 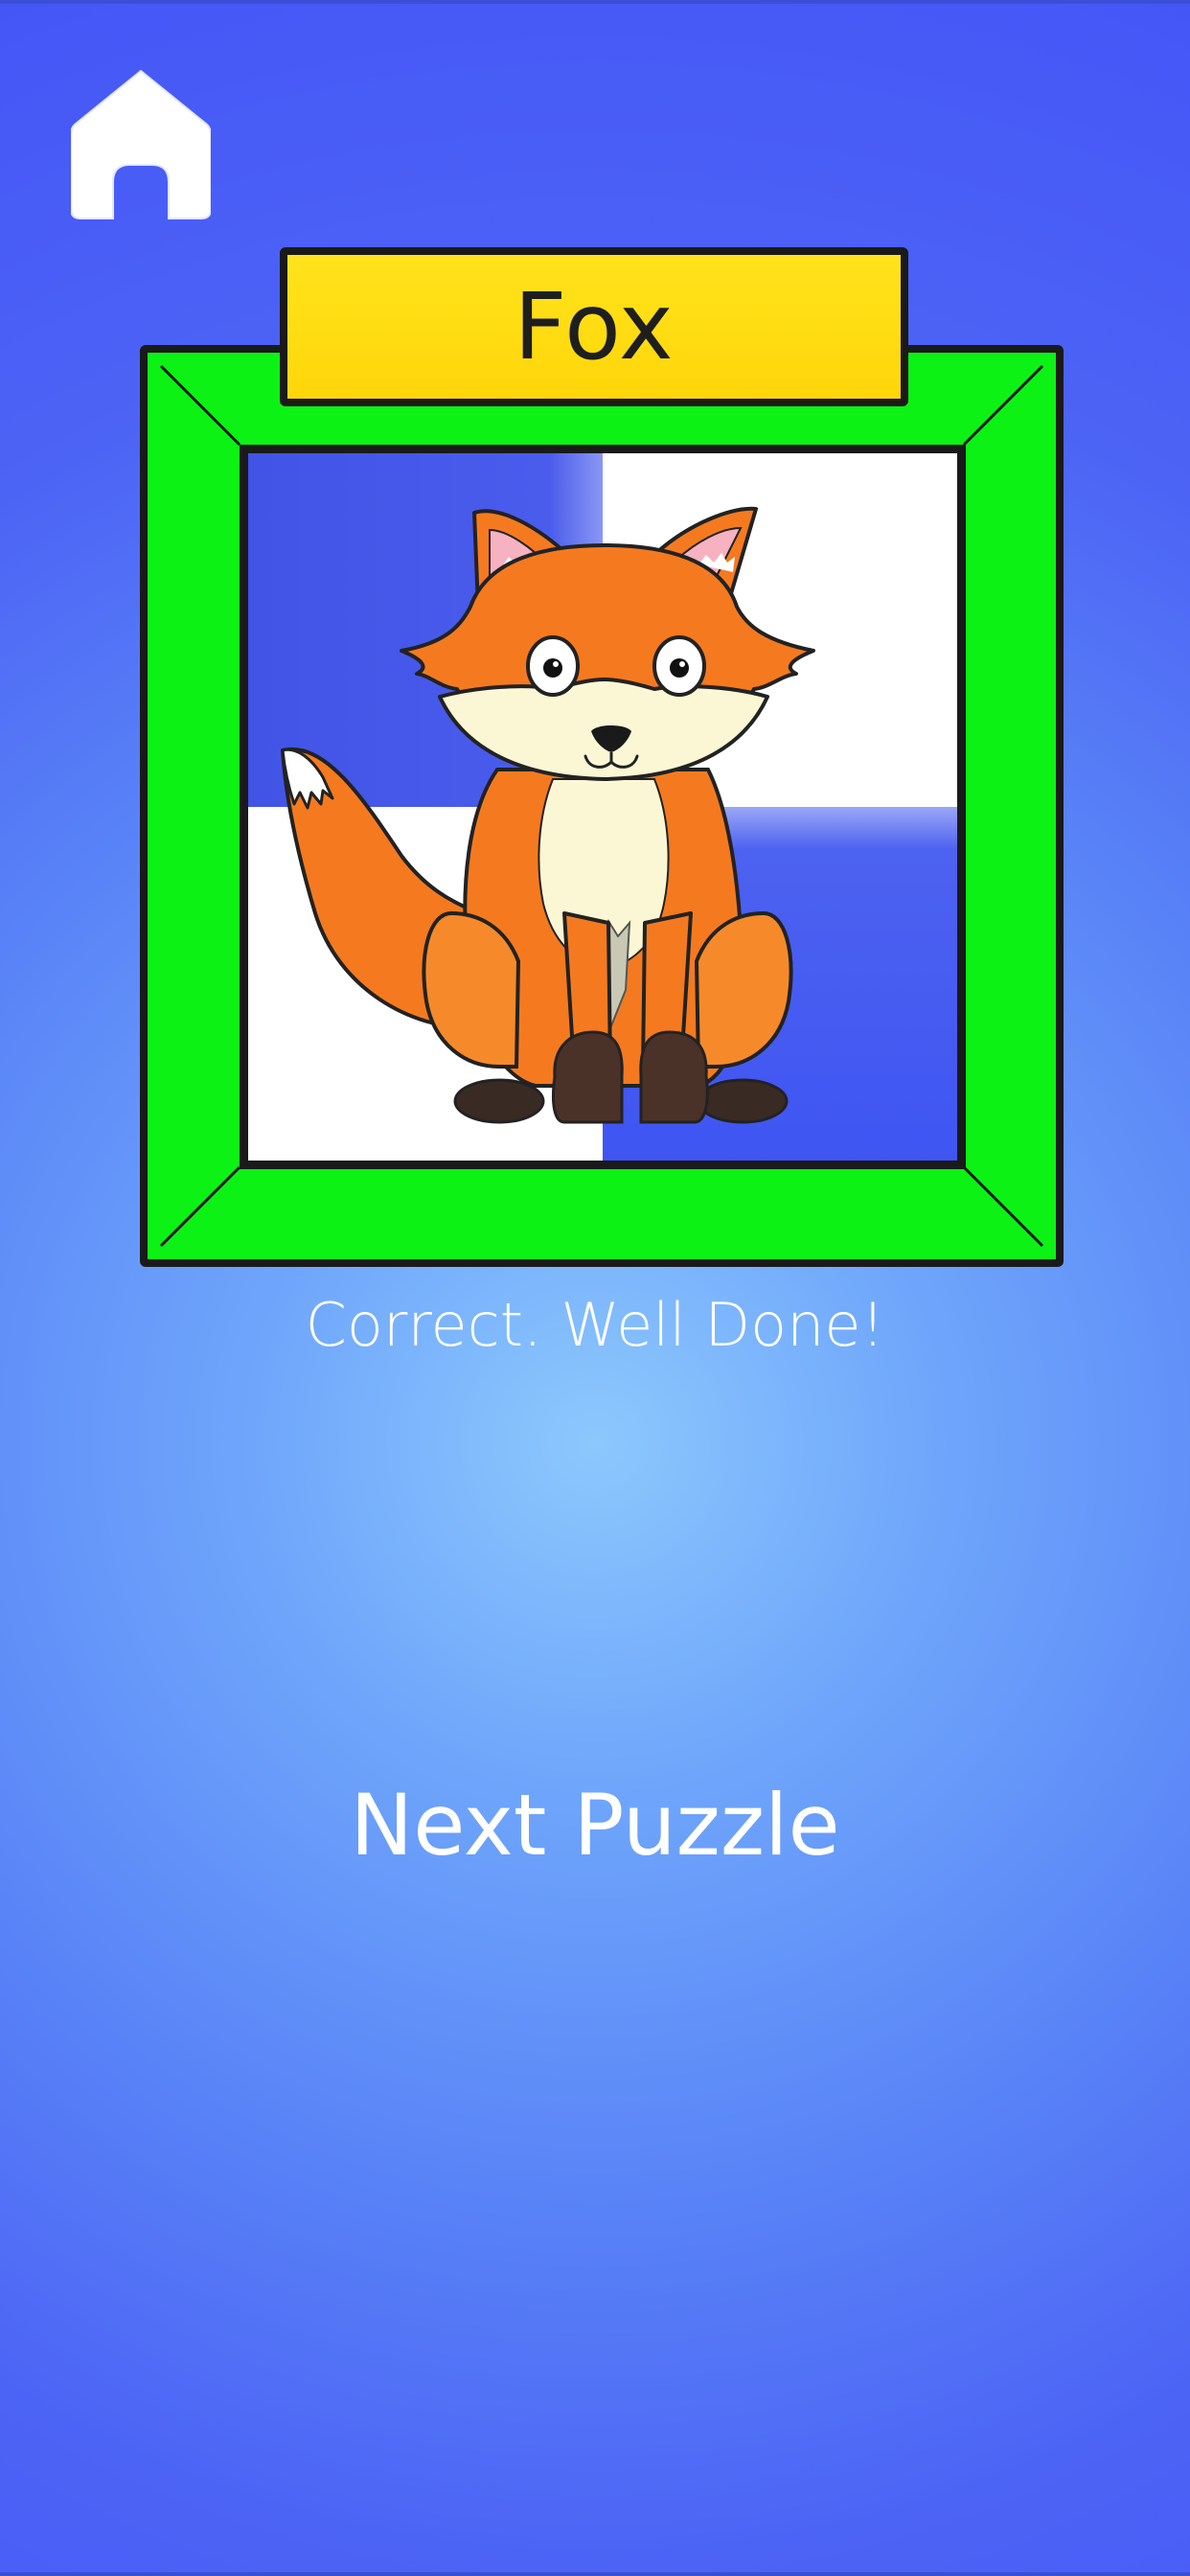 I want to click on top-edge, so click(x=595, y=2).